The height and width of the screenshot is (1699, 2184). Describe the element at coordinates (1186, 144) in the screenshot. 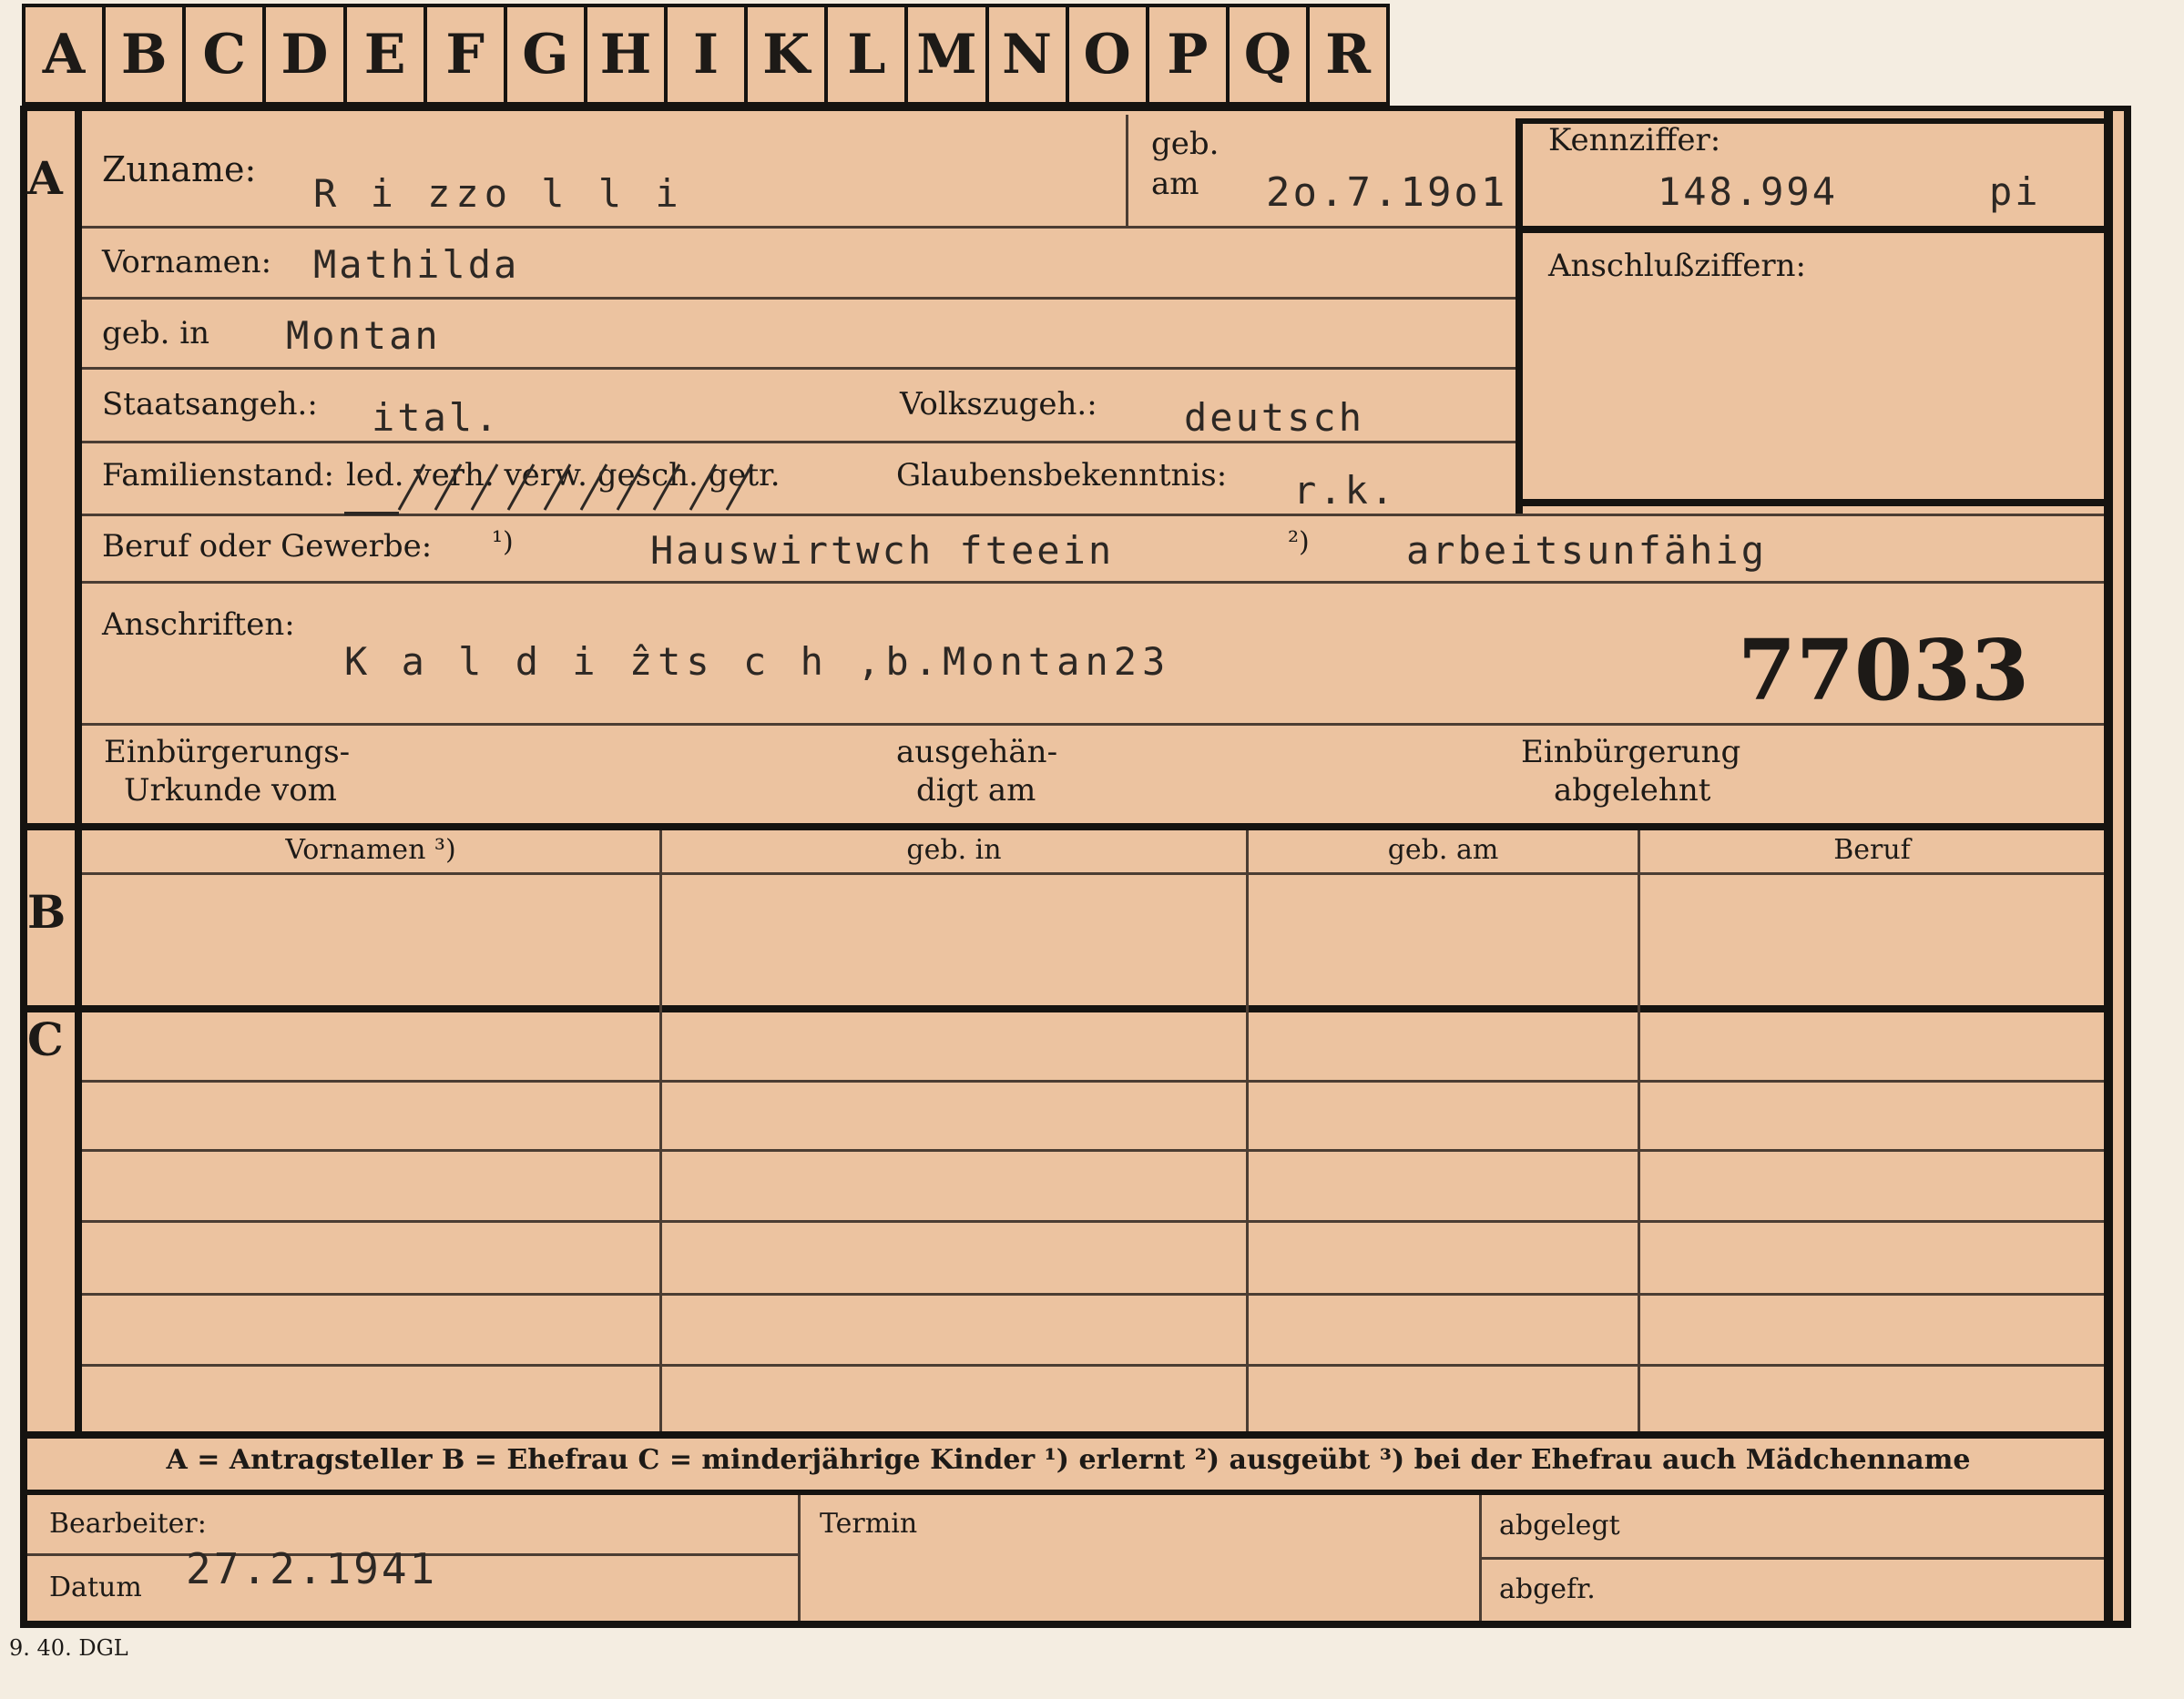

I see `geb-am-label-1: geb.` at that location.